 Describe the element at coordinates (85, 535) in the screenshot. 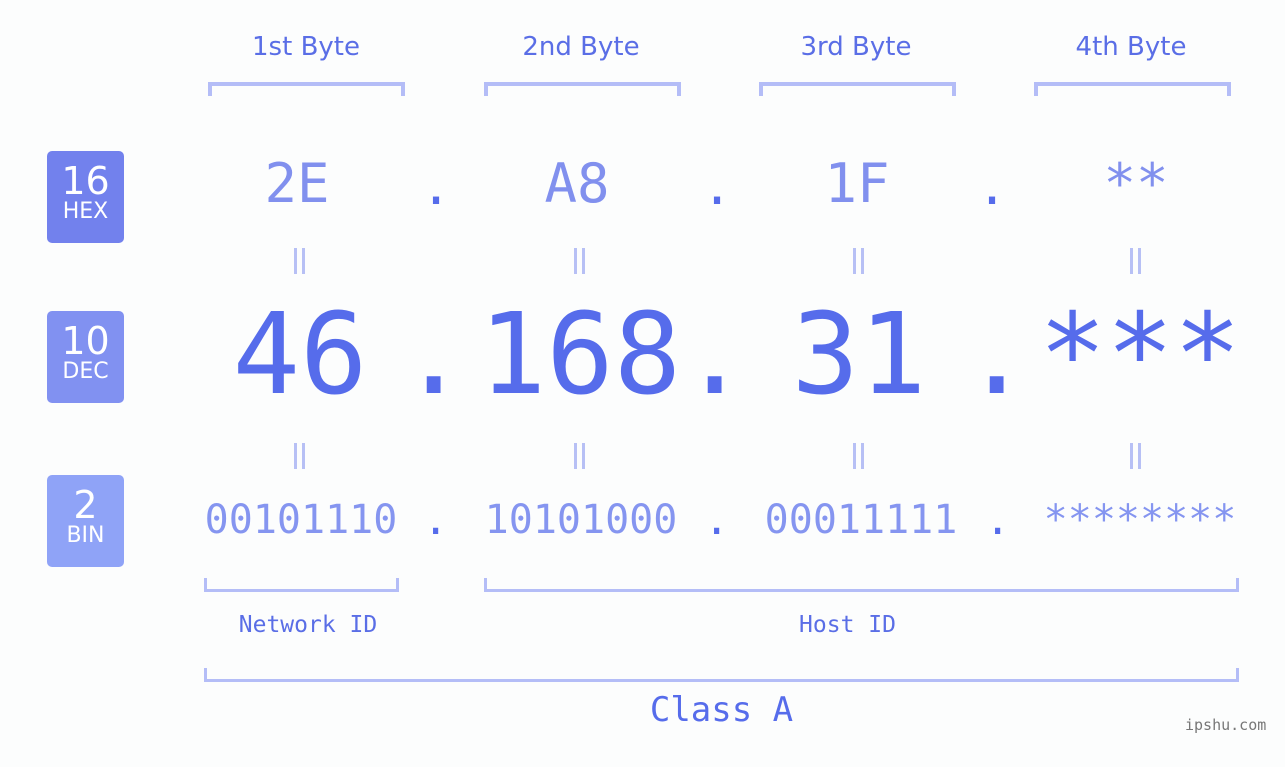

I see `bin-badge-label: BIN` at that location.